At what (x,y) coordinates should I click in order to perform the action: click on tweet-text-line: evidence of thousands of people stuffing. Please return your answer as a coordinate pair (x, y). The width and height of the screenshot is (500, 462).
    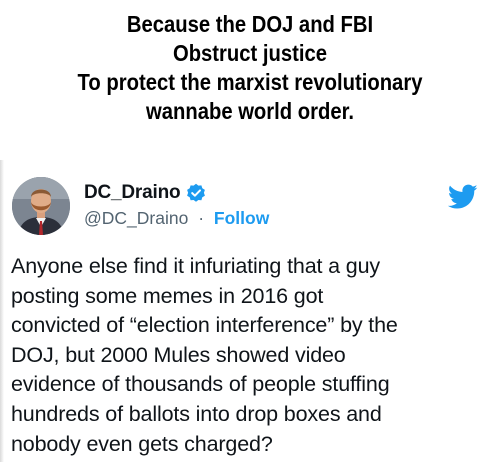
    Looking at the image, I should click on (200, 384).